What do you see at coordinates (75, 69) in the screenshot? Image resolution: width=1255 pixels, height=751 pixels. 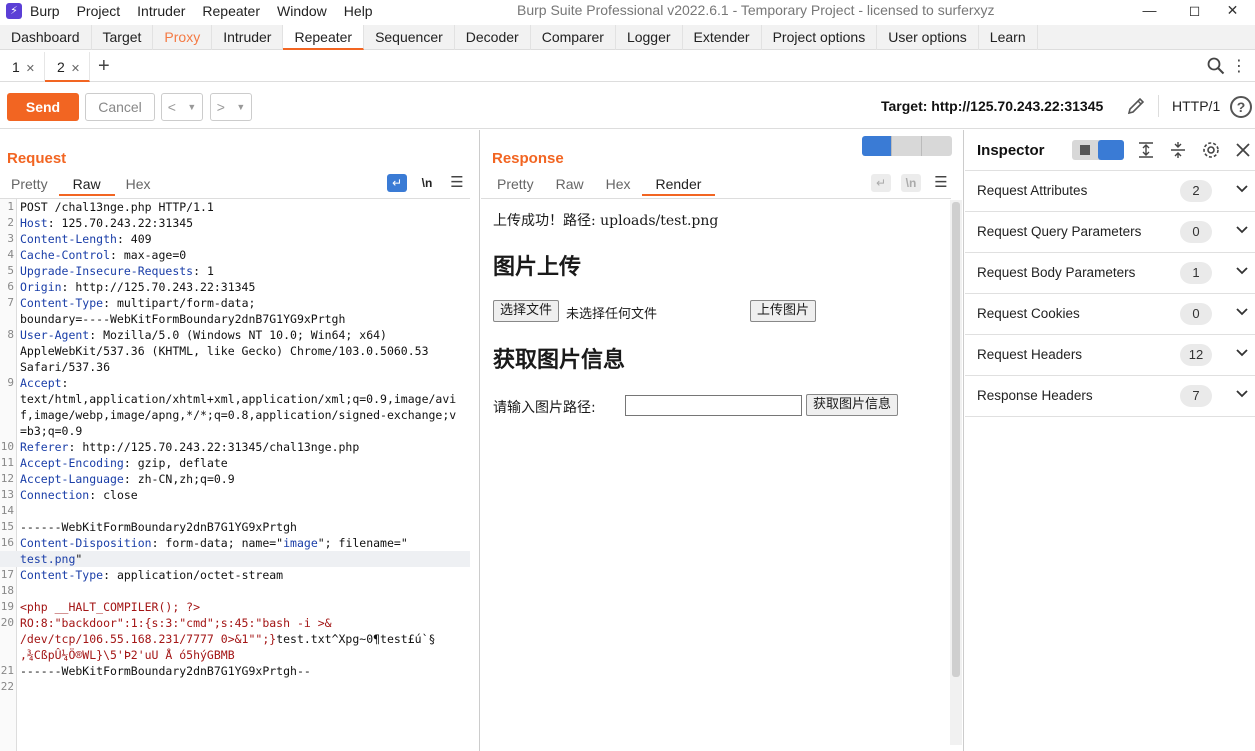 I see `close-tab-icon: ✕` at bounding box center [75, 69].